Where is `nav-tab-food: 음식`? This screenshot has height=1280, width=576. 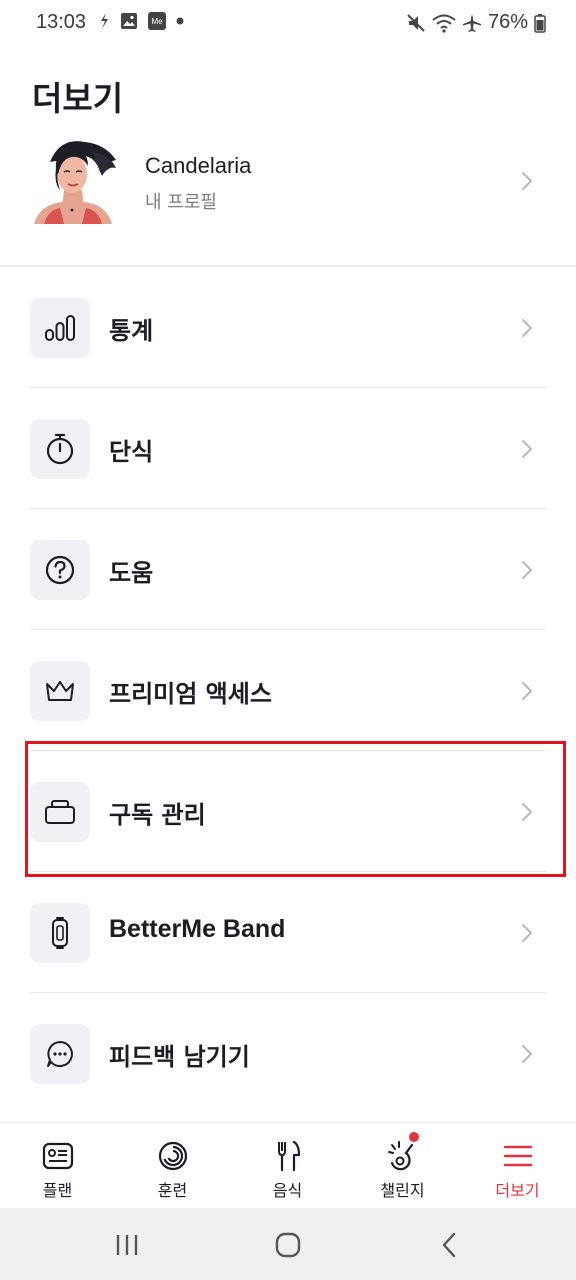
nav-tab-food: 음식 is located at coordinates (287, 1166).